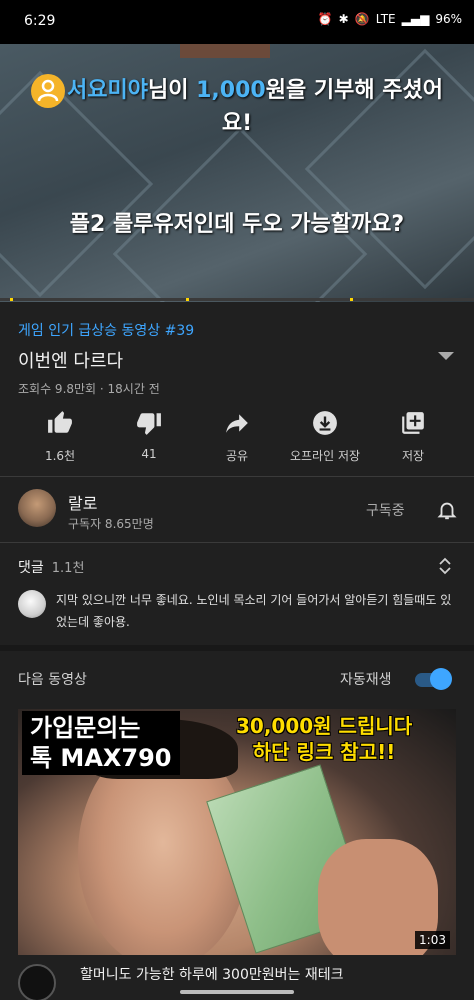 The image size is (474, 1000). What do you see at coordinates (325, 423) in the screenshot?
I see `download-icon` at bounding box center [325, 423].